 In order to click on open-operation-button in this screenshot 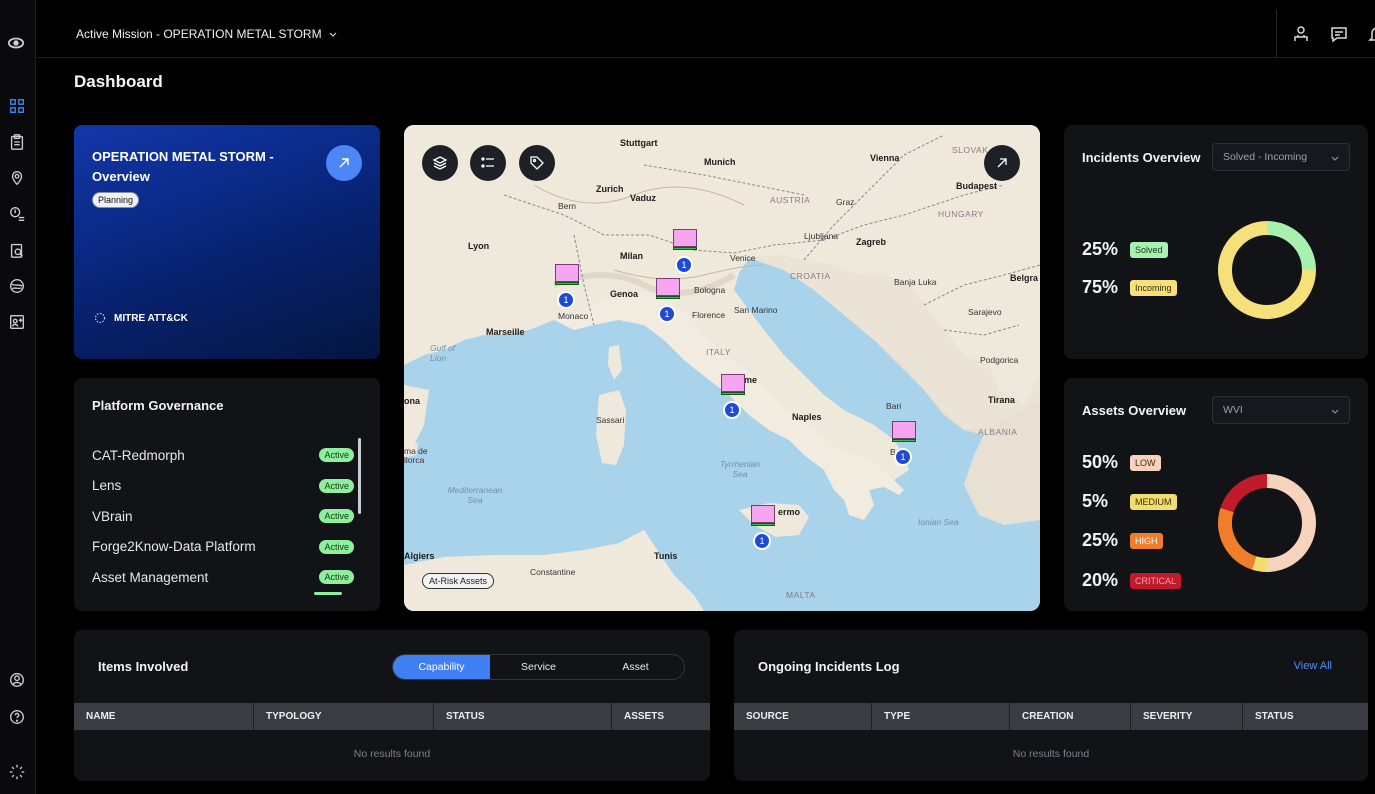, I will do `click(344, 163)`.